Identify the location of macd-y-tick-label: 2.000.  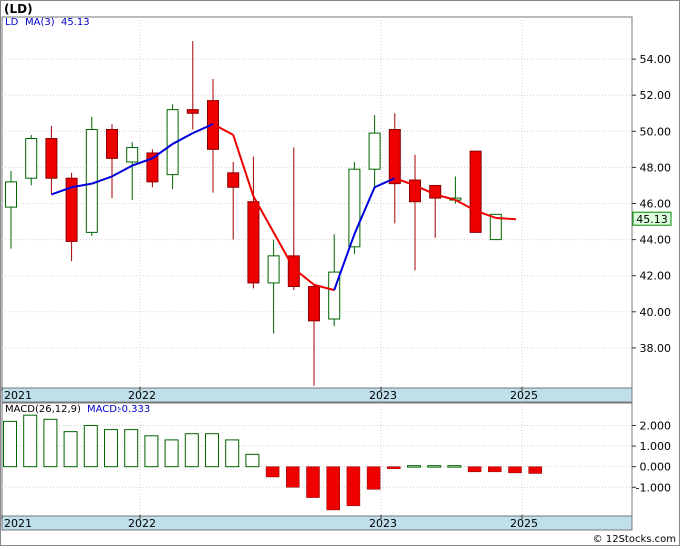
(656, 425).